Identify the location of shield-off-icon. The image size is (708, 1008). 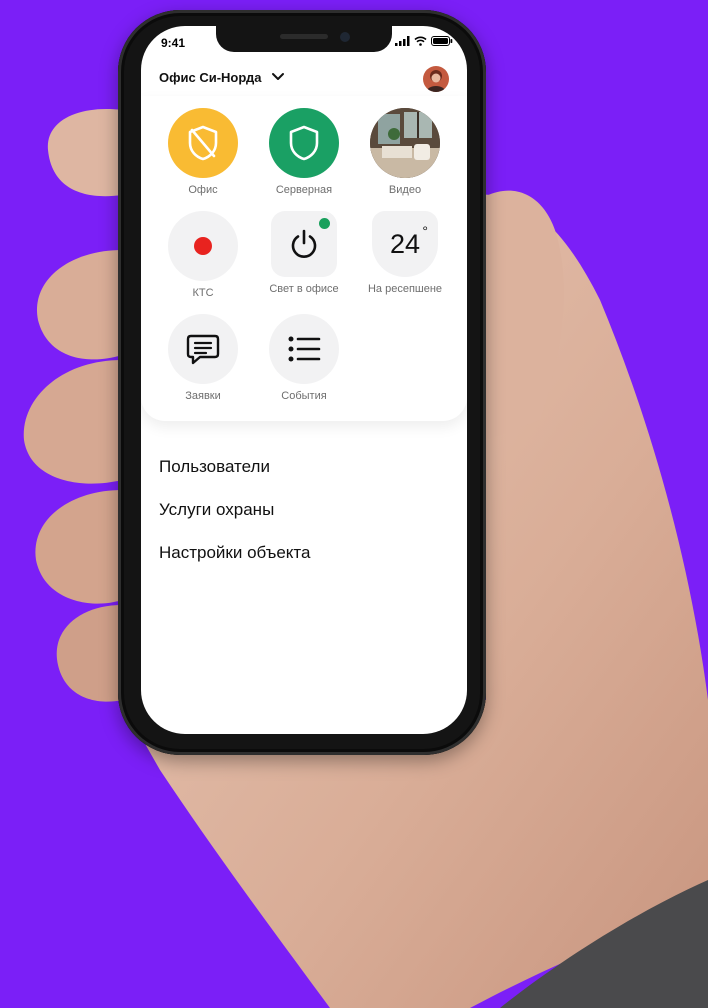
(203, 143).